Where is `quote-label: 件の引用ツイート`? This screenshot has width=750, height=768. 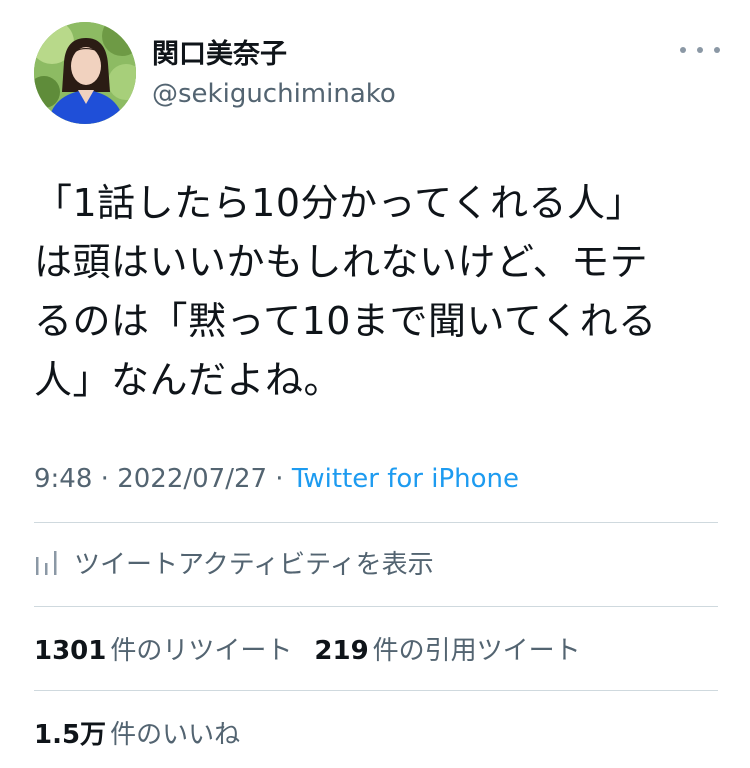
quote-label: 件の引用ツイート is located at coordinates (476, 650).